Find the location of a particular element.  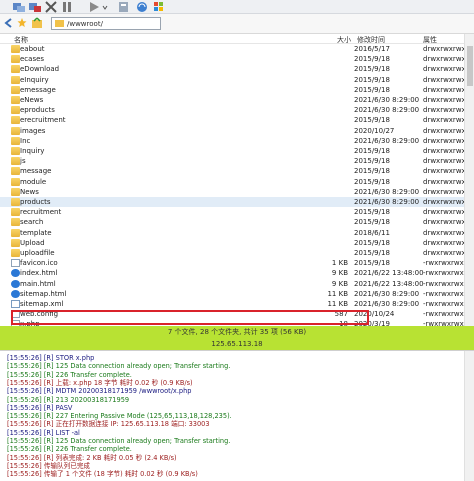

path-text: /wwwroot/ is located at coordinates (85, 23).